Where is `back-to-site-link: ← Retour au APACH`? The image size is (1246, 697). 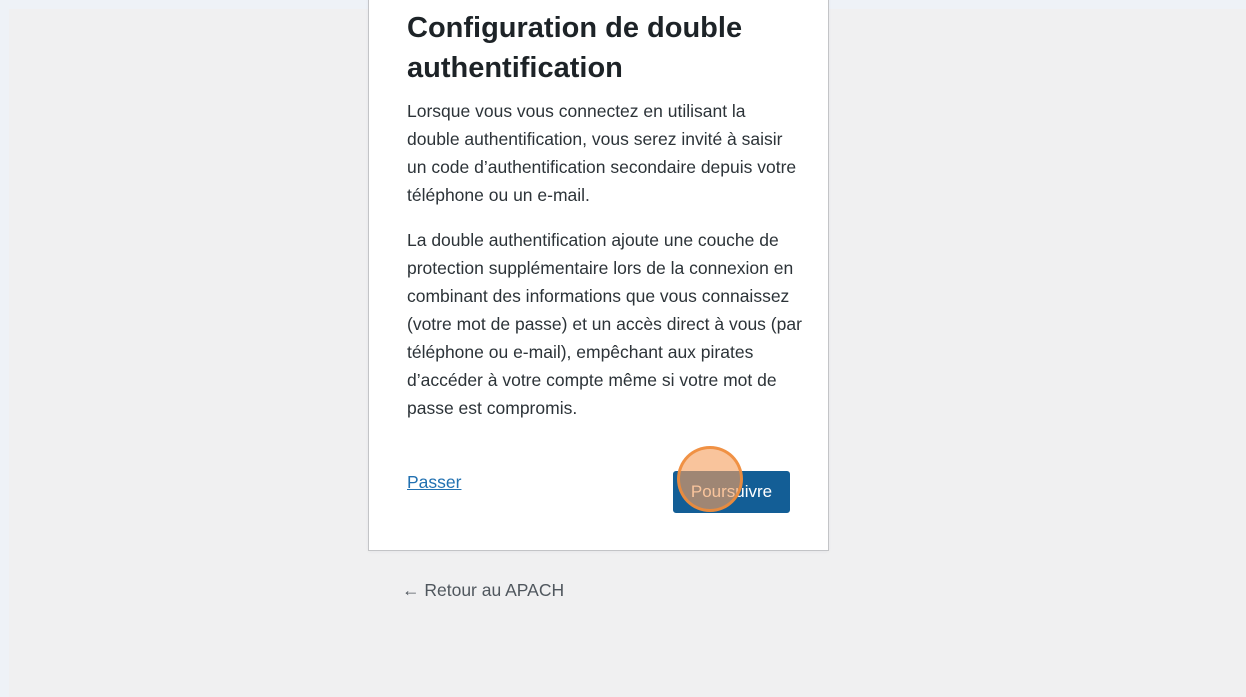
back-to-site-link: ← Retour au APACH is located at coordinates (483, 590).